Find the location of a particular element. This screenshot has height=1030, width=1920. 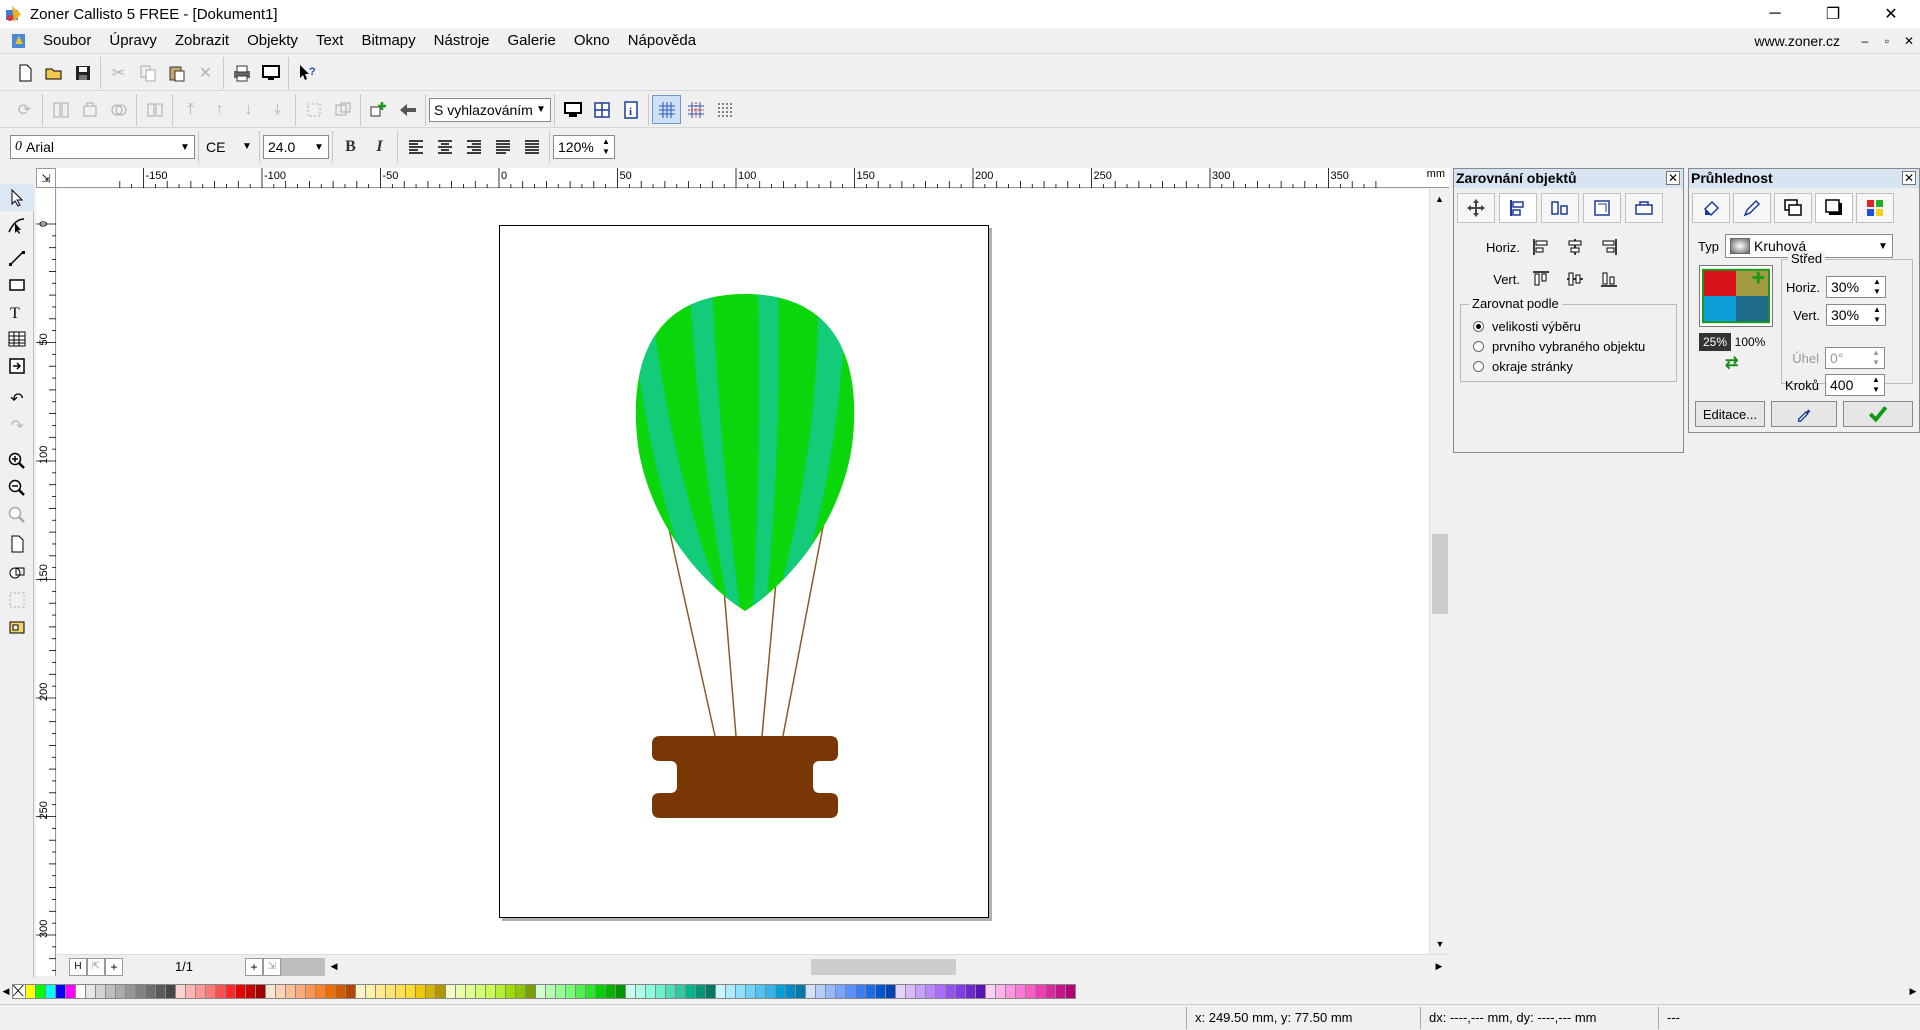

text-tool-icon: T is located at coordinates (17, 311).